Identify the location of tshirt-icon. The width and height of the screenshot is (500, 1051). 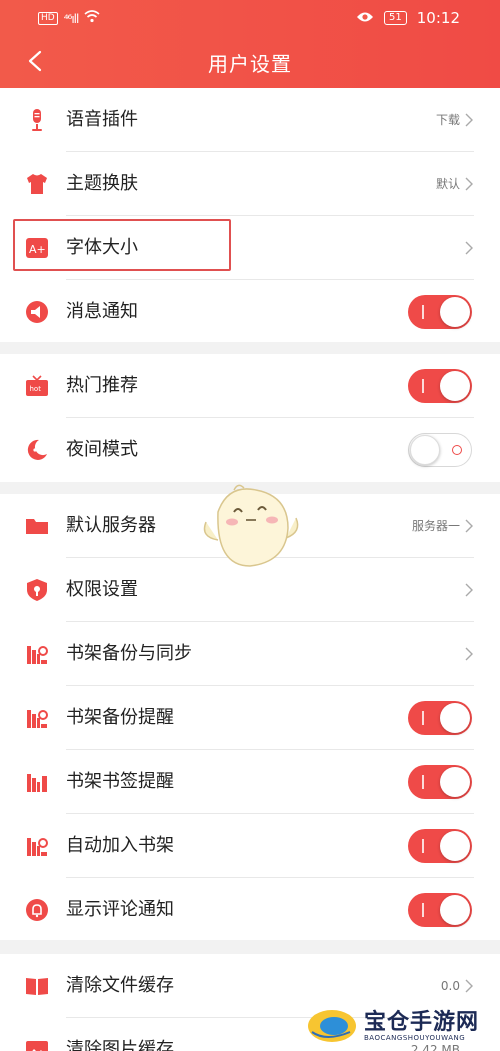
(37, 184).